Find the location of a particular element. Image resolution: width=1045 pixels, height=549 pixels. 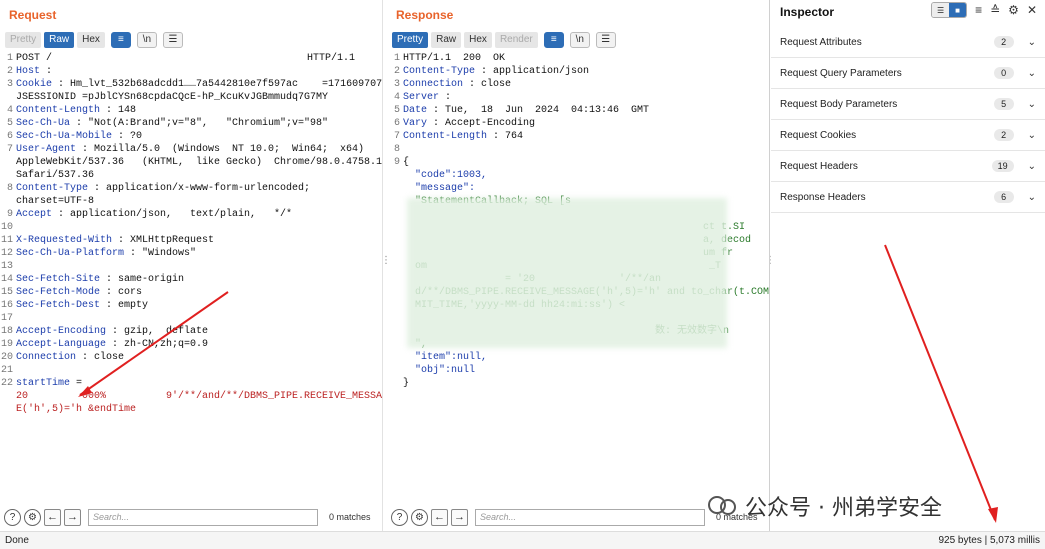

close-icon: ✕ is located at coordinates (1032, 10).